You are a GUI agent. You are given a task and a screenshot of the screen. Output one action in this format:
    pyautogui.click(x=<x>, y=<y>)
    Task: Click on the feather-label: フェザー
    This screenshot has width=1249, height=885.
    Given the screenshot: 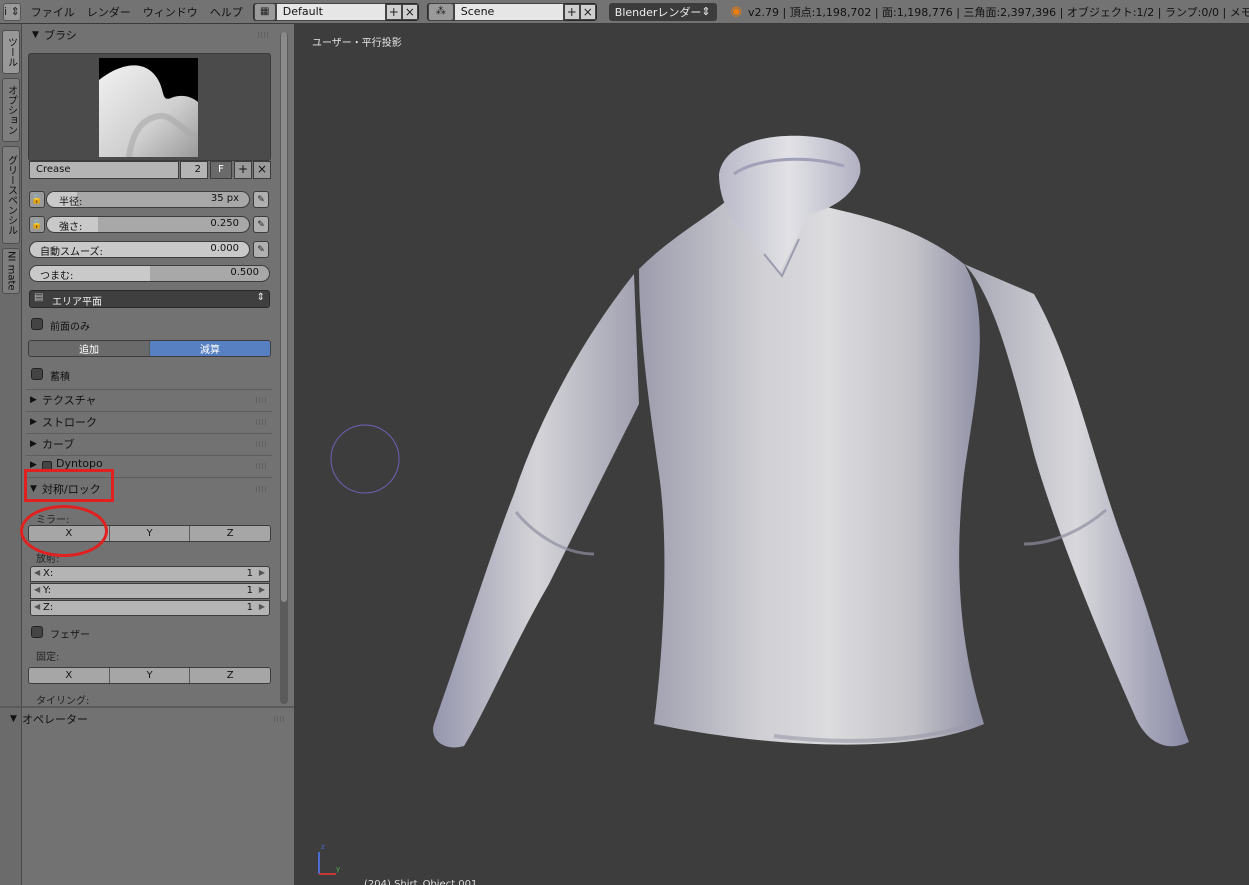 What is the action you would take?
    pyautogui.click(x=70, y=635)
    